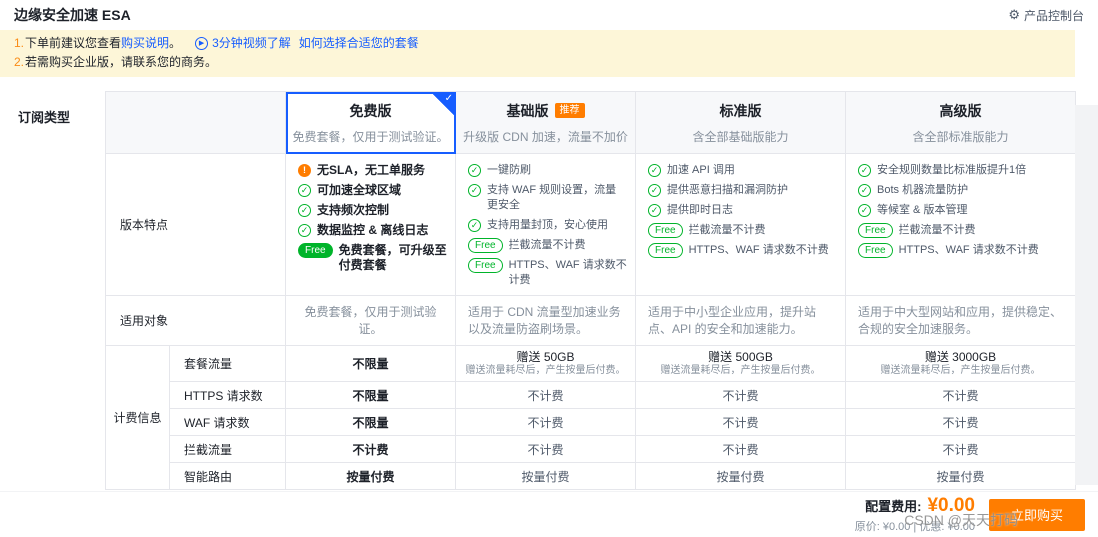 Image resolution: width=1098 pixels, height=537 pixels. What do you see at coordinates (195, 224) in the screenshot?
I see `features-row-label: 版本特点` at bounding box center [195, 224].